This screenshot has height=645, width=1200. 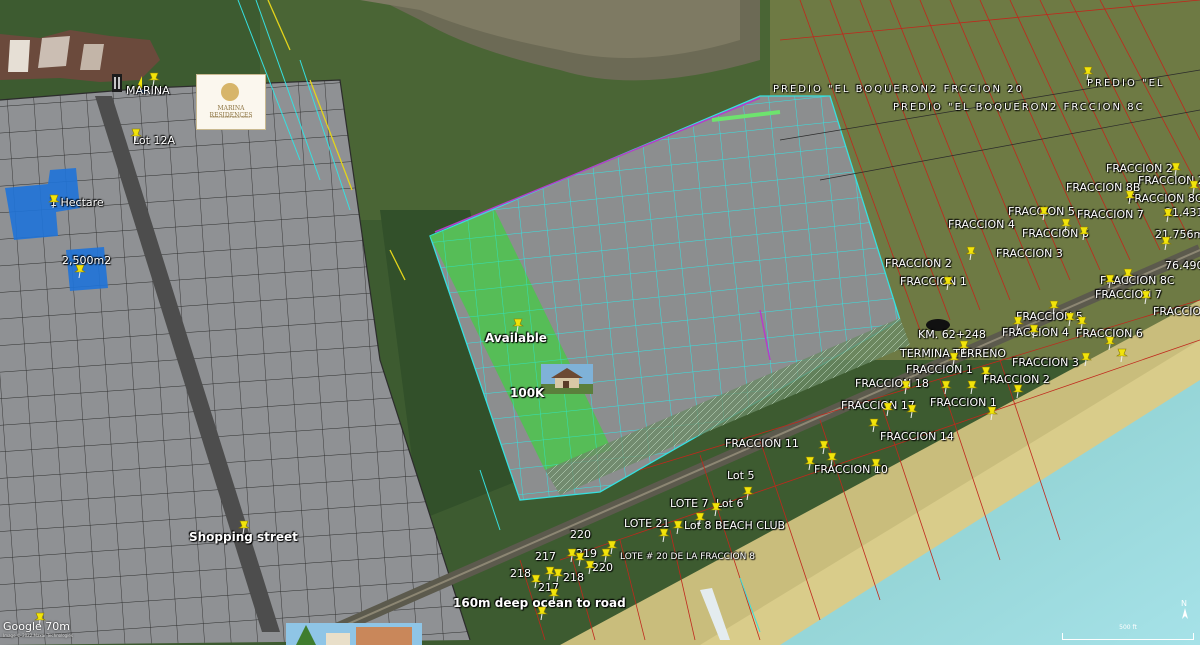 I want to click on map-label: FRACCION 7, so click(x=1110, y=214).